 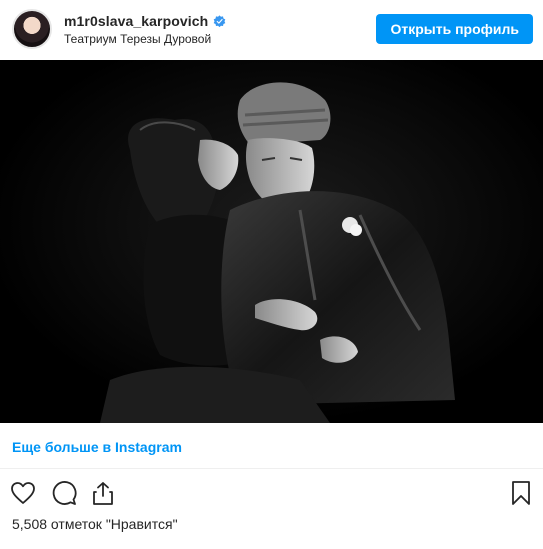 What do you see at coordinates (271, 446) in the screenshot?
I see `more-row: Еще больше в Instagram` at bounding box center [271, 446].